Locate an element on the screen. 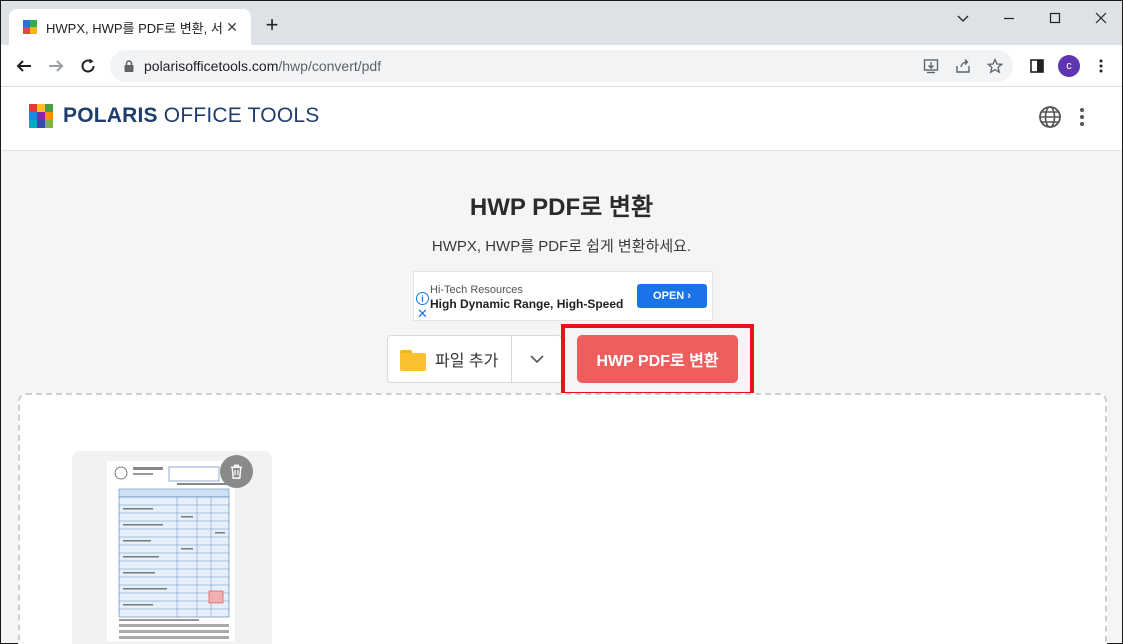 Image resolution: width=1123 pixels, height=644 pixels. tab-close-icon: ✕ is located at coordinates (232, 27).